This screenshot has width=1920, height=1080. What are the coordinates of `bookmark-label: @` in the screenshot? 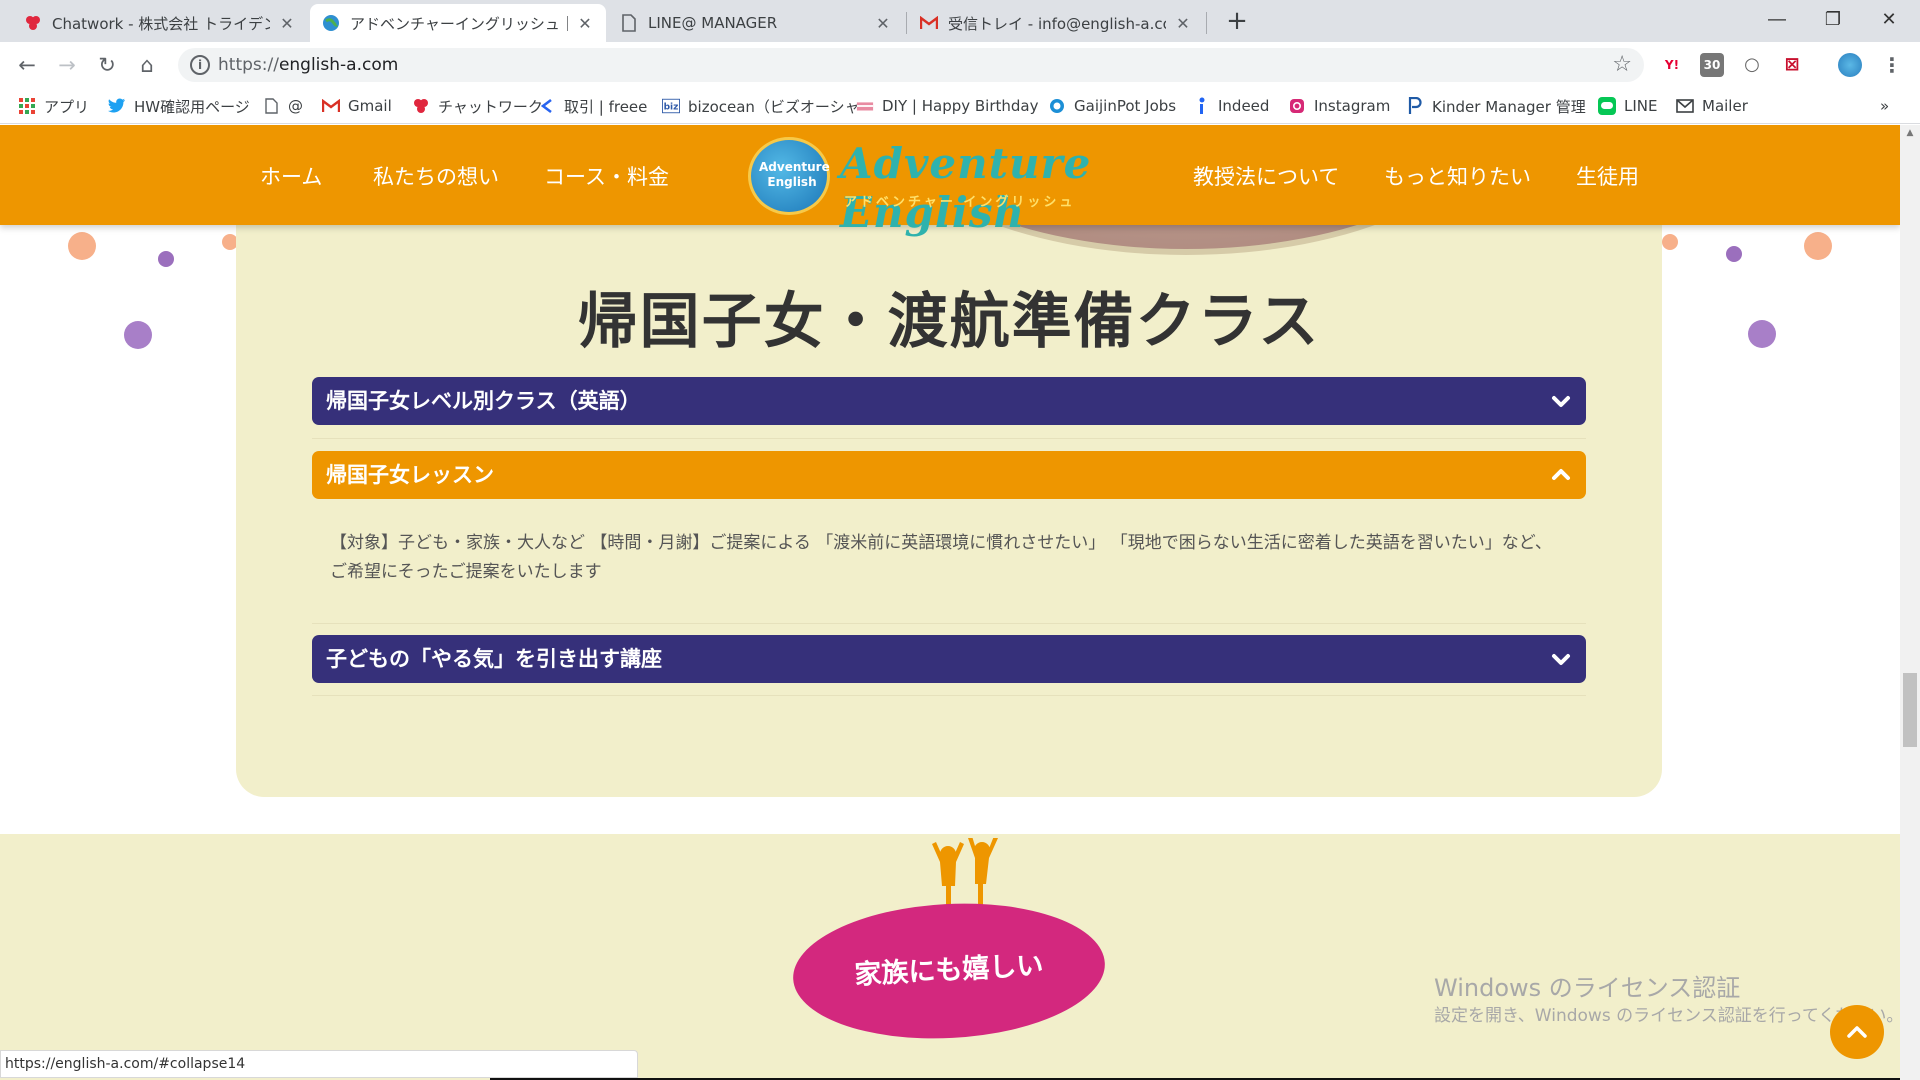 It's located at (295, 106).